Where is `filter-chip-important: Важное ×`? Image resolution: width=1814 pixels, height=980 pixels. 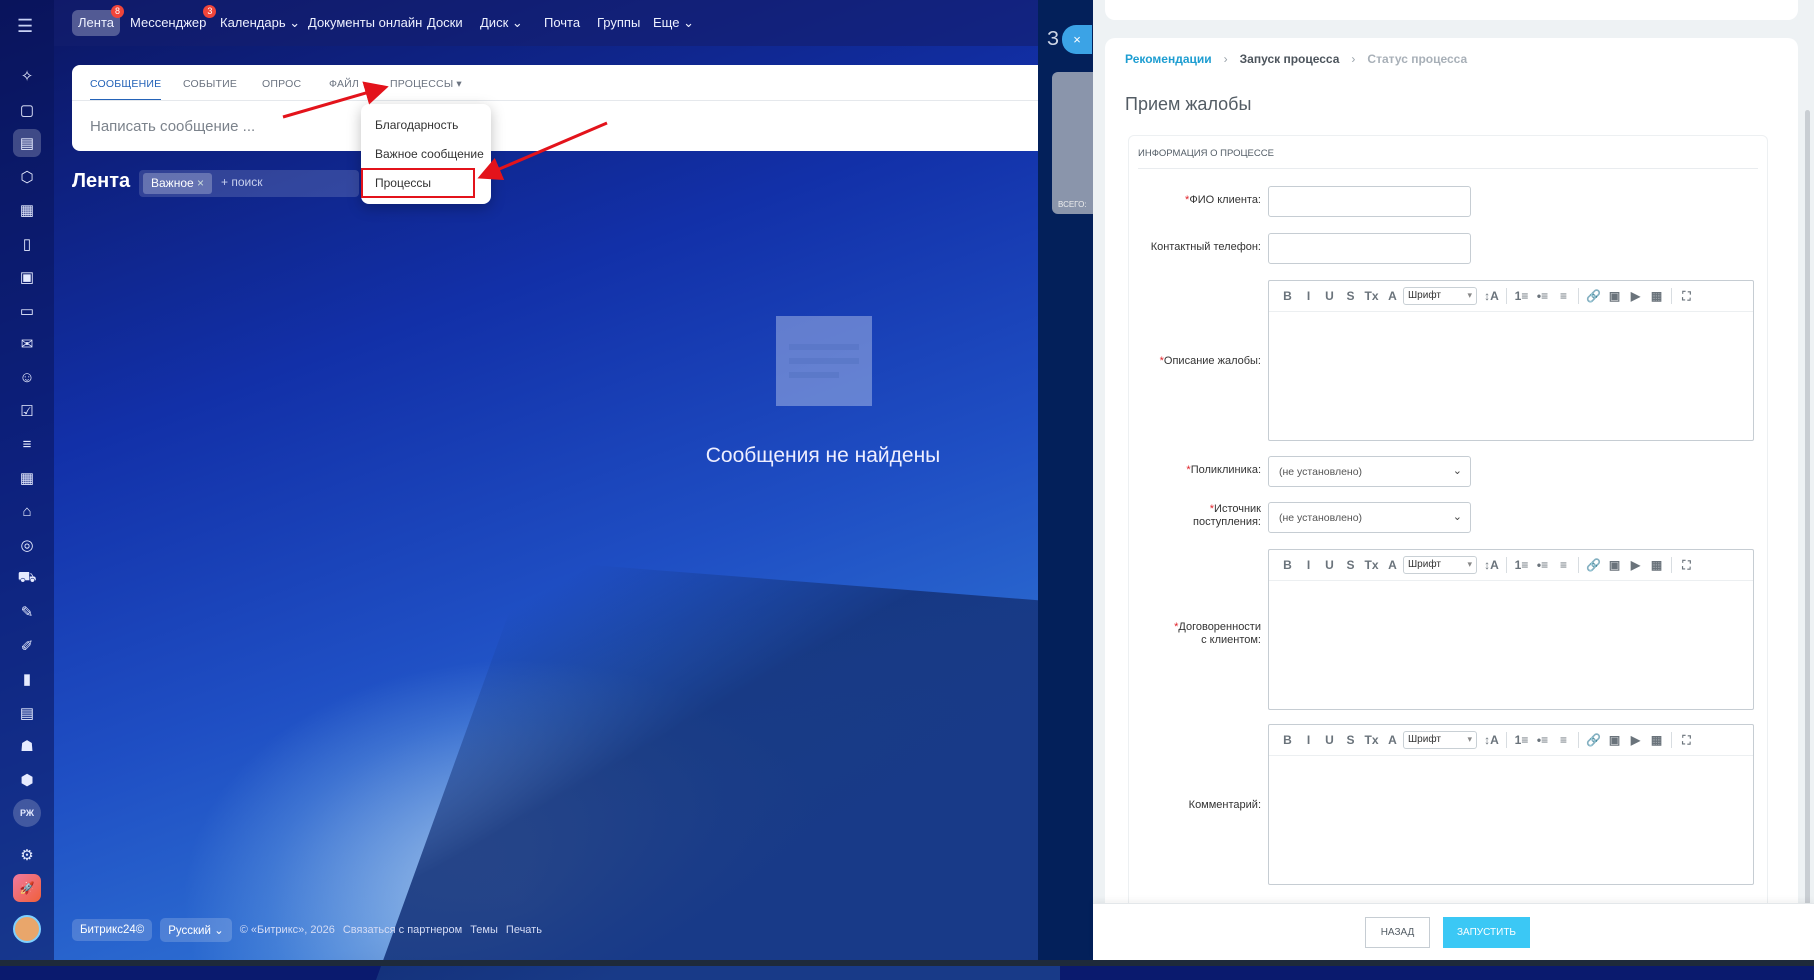 filter-chip-important: Важное × is located at coordinates (178, 183).